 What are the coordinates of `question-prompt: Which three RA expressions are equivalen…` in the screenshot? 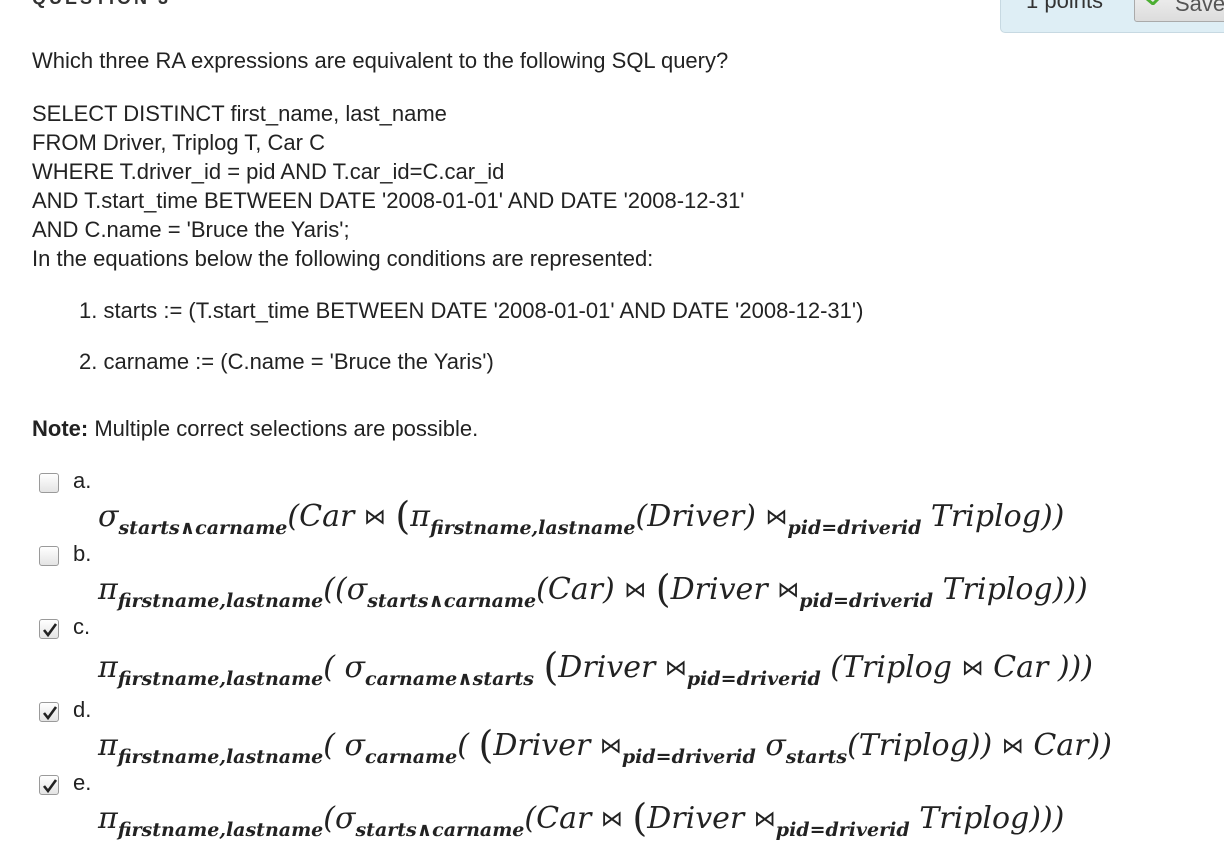 It's located at (380, 60).